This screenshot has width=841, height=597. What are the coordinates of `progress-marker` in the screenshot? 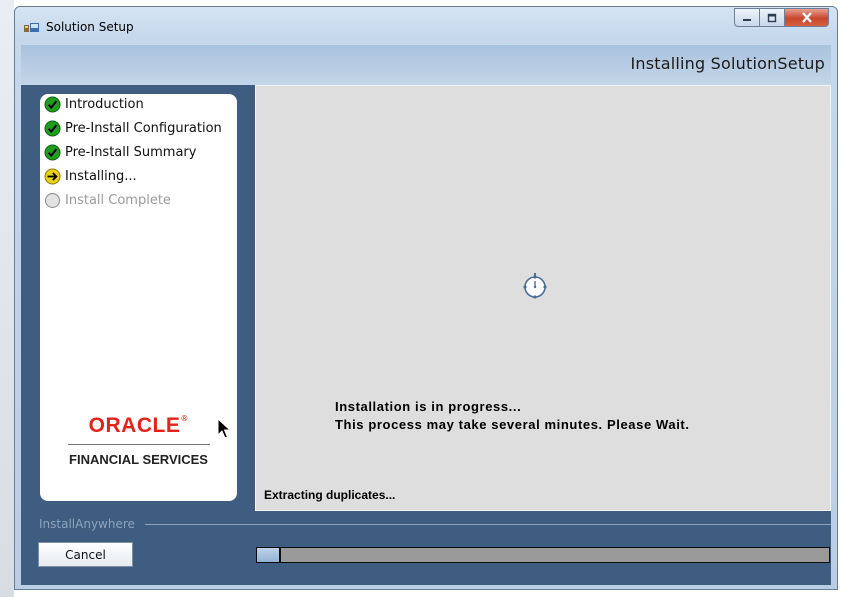 It's located at (279, 555).